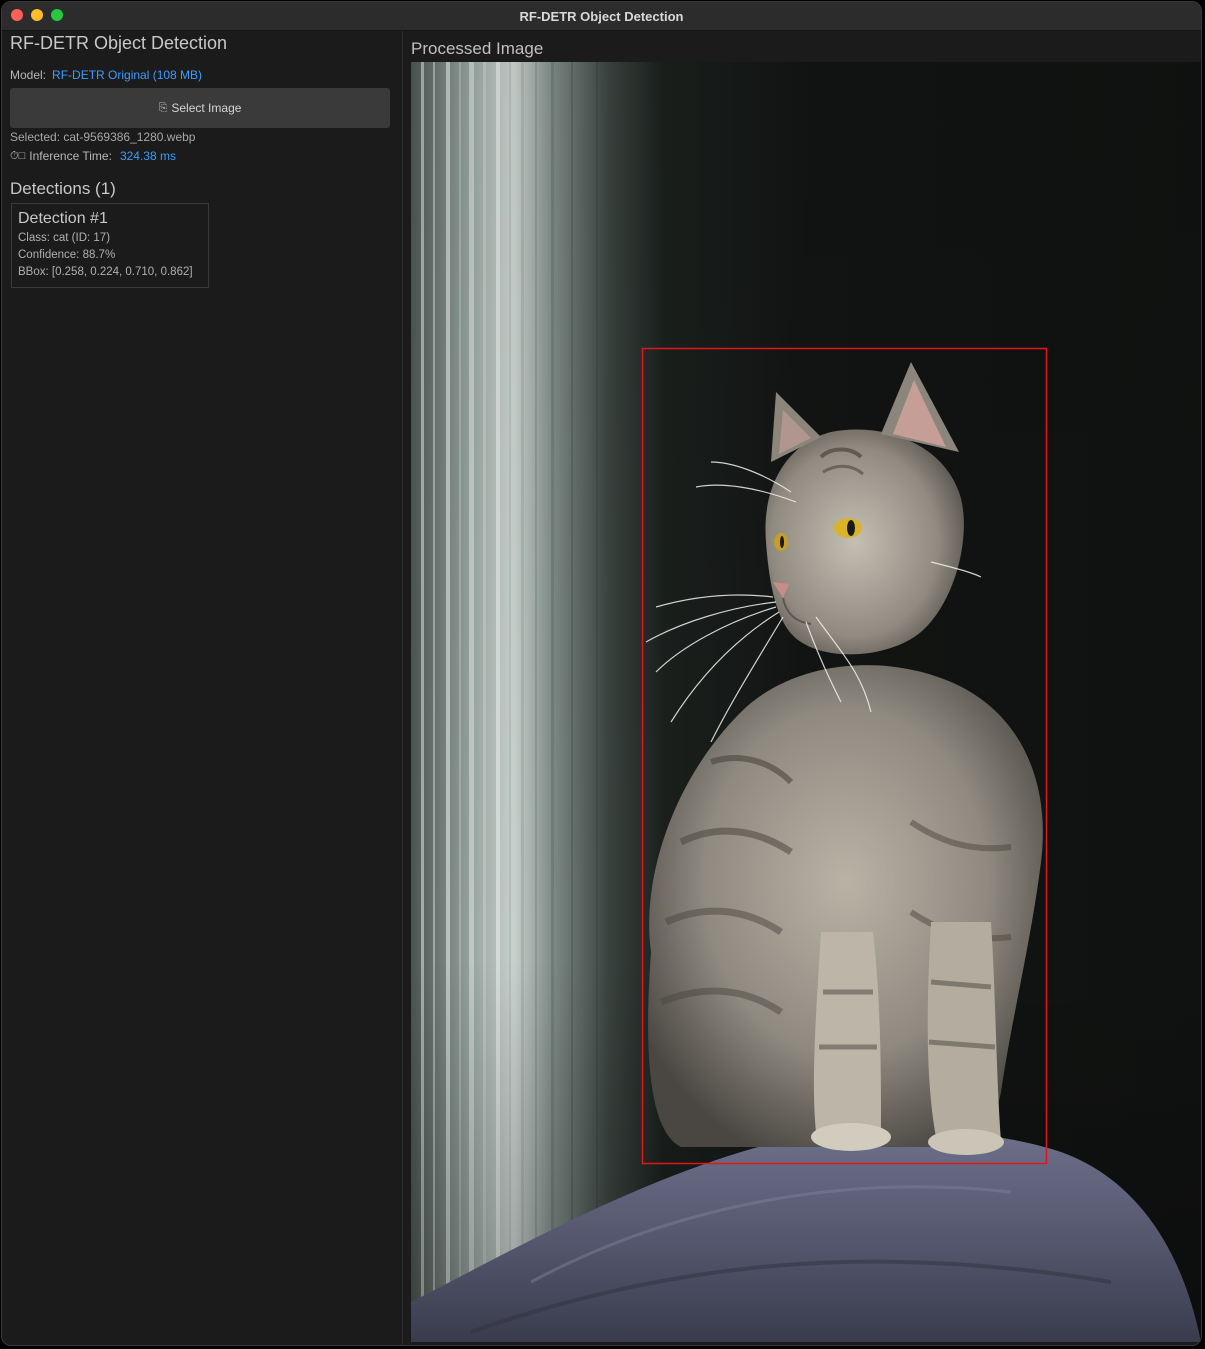 This screenshot has width=1205, height=1349. I want to click on detection-title: Detection #1, so click(63, 218).